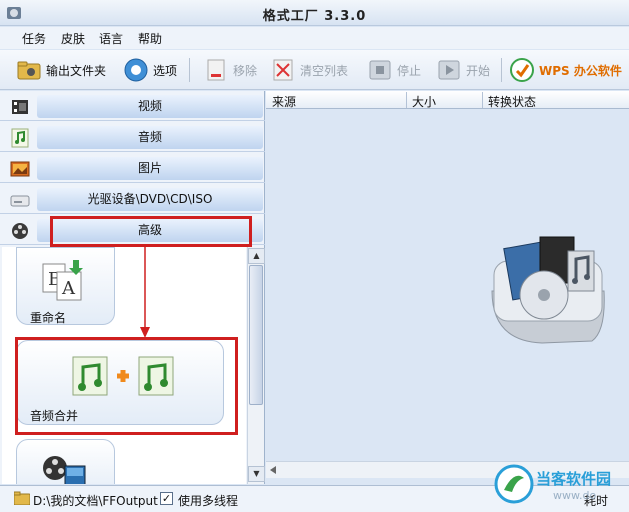  I want to click on category-video: 视频, so click(132, 106).